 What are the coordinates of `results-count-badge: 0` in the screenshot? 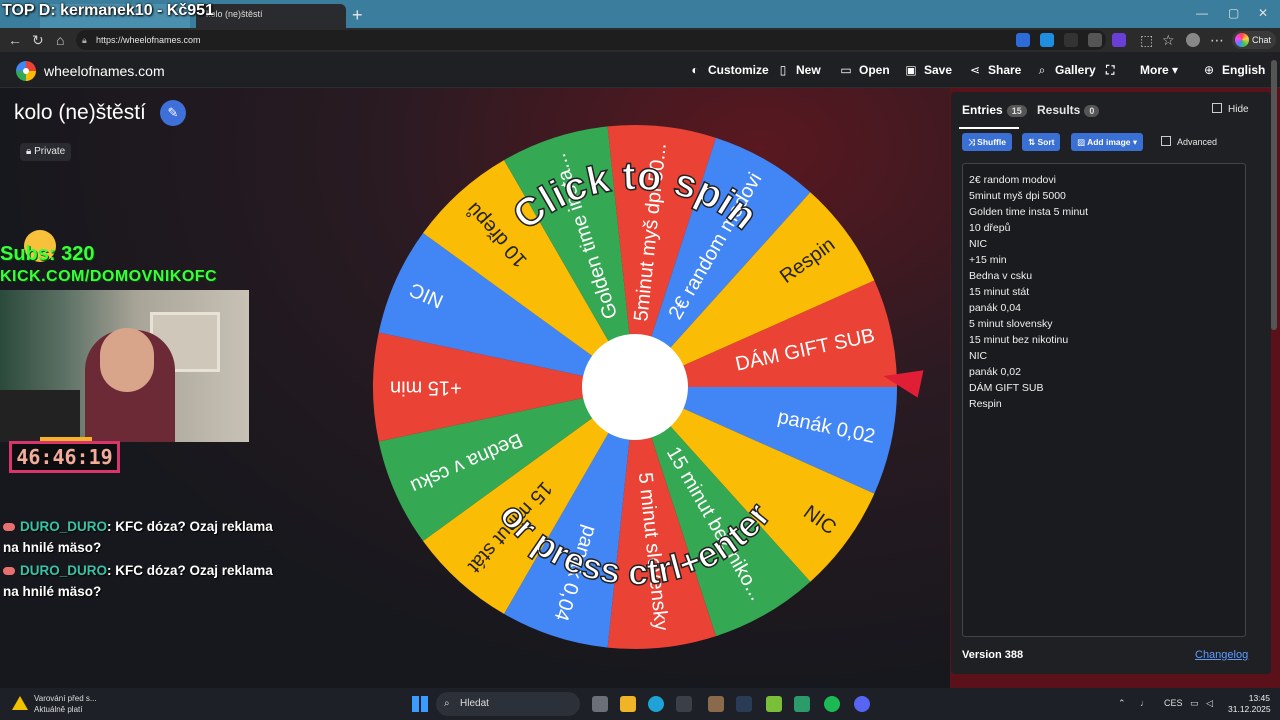 It's located at (1092, 111).